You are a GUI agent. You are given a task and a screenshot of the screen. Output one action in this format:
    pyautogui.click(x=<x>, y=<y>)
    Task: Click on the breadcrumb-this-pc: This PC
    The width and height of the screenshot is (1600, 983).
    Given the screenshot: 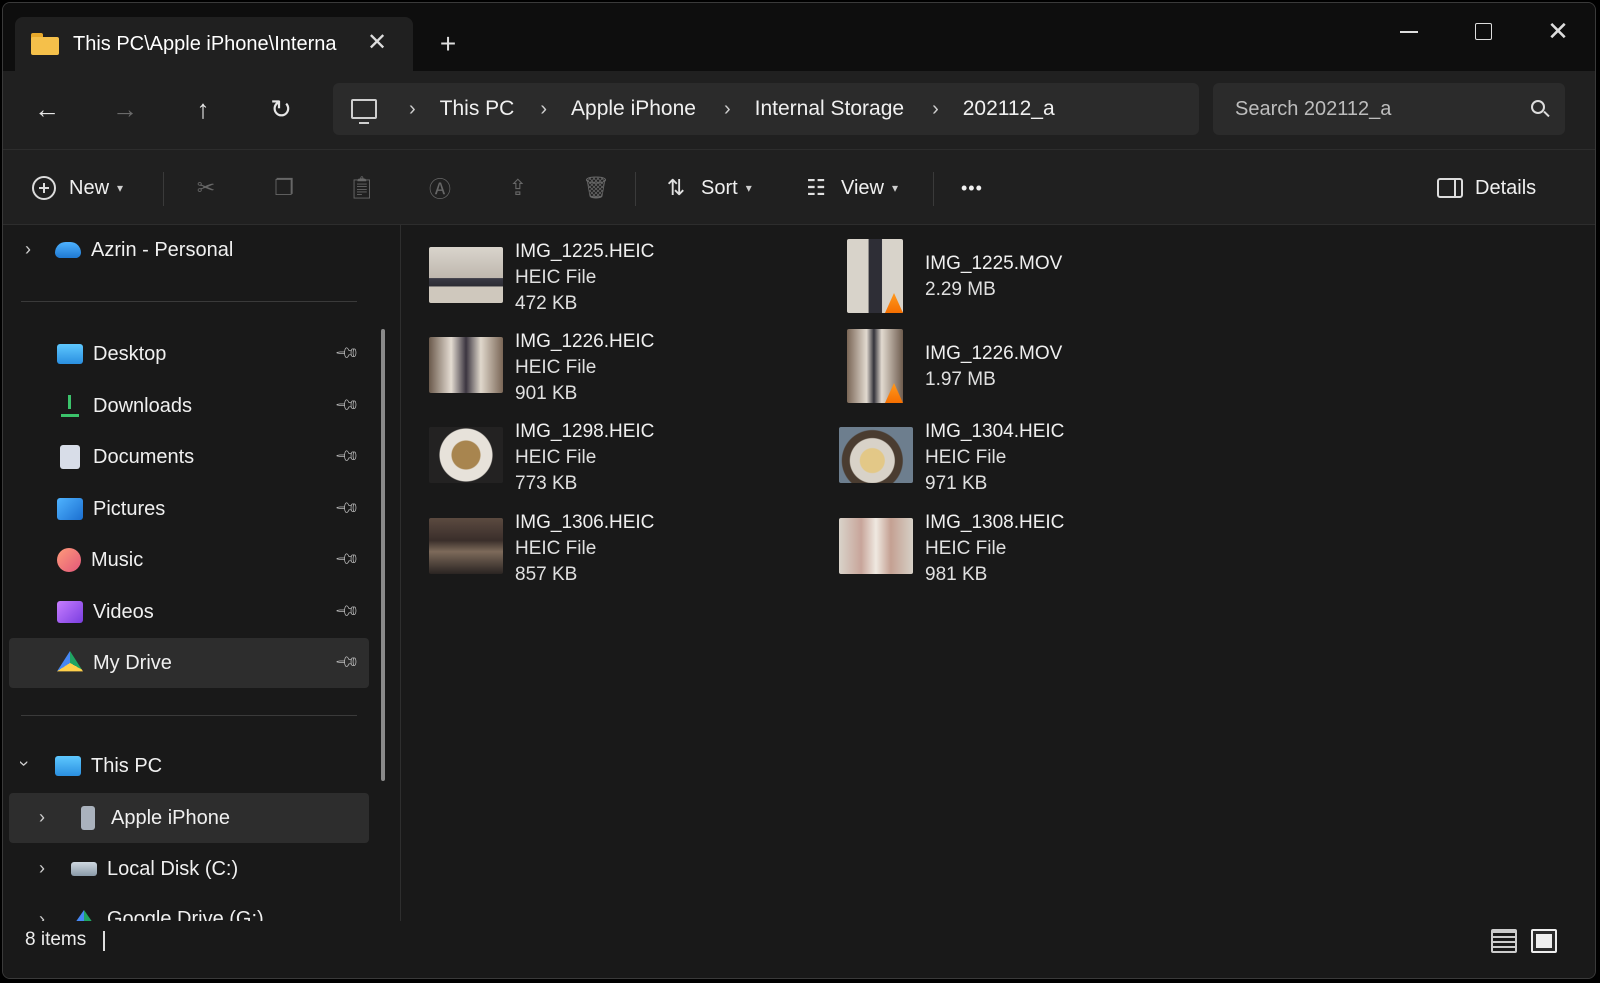 What is the action you would take?
    pyautogui.click(x=477, y=109)
    